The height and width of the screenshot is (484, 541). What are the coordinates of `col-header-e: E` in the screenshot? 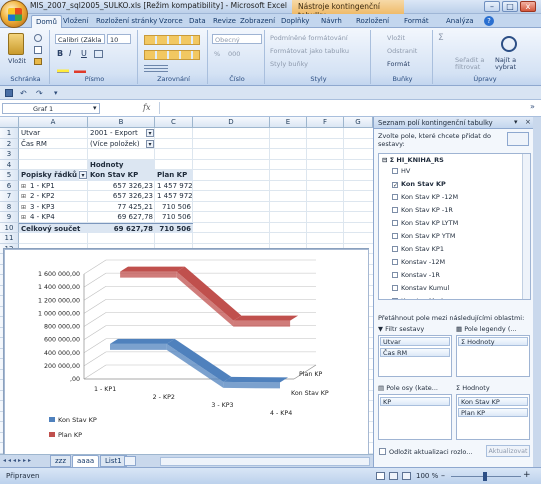 It's located at (288, 122).